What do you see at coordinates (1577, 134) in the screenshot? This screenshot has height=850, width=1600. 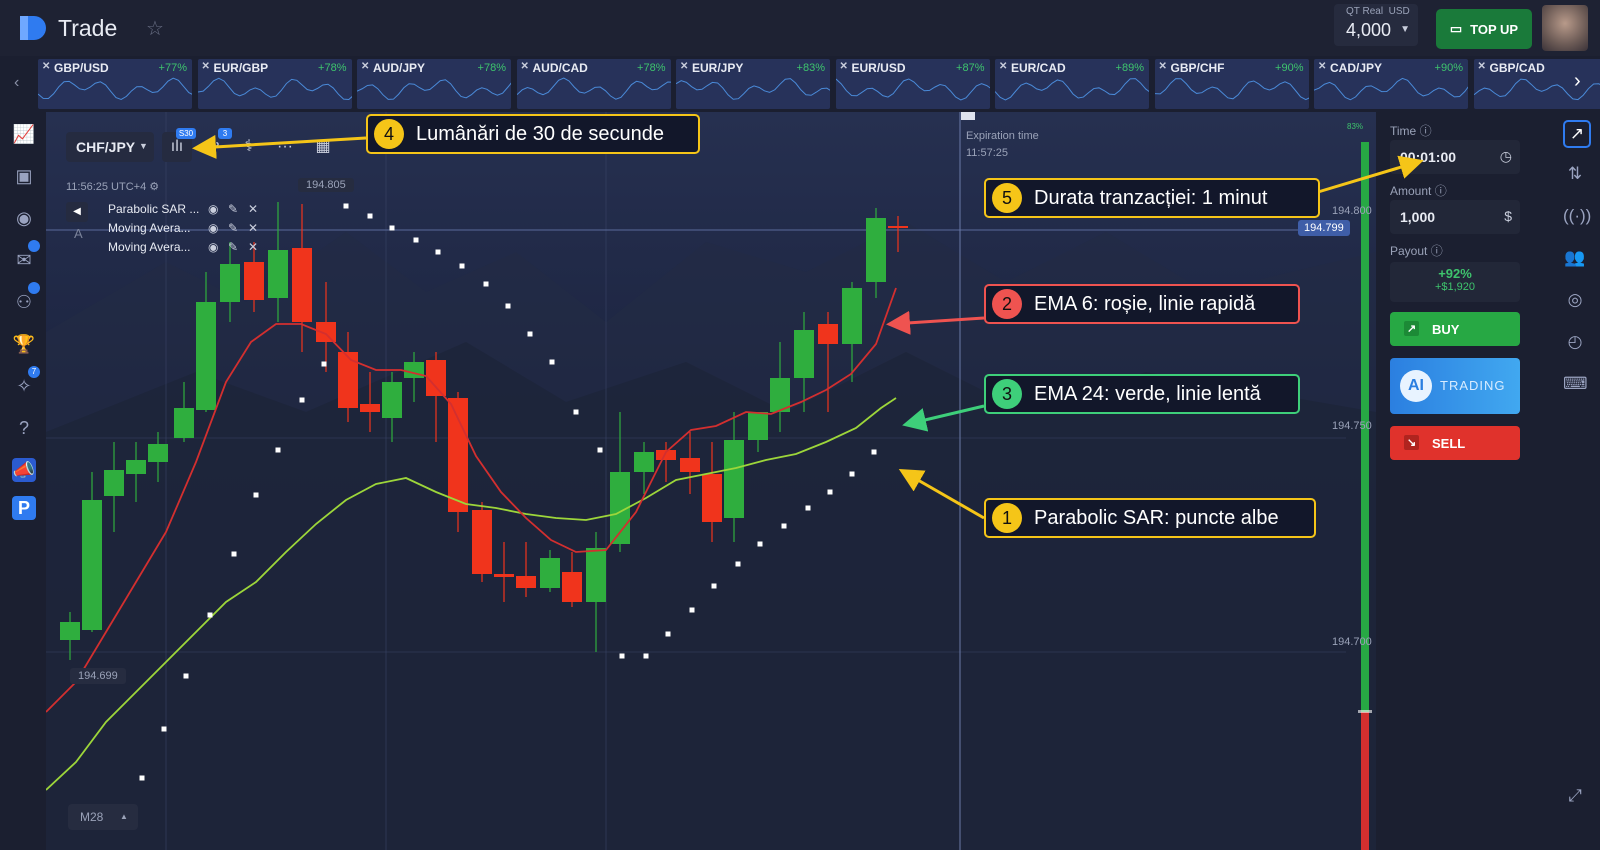 I see `trade-chart-icon: ↗` at bounding box center [1577, 134].